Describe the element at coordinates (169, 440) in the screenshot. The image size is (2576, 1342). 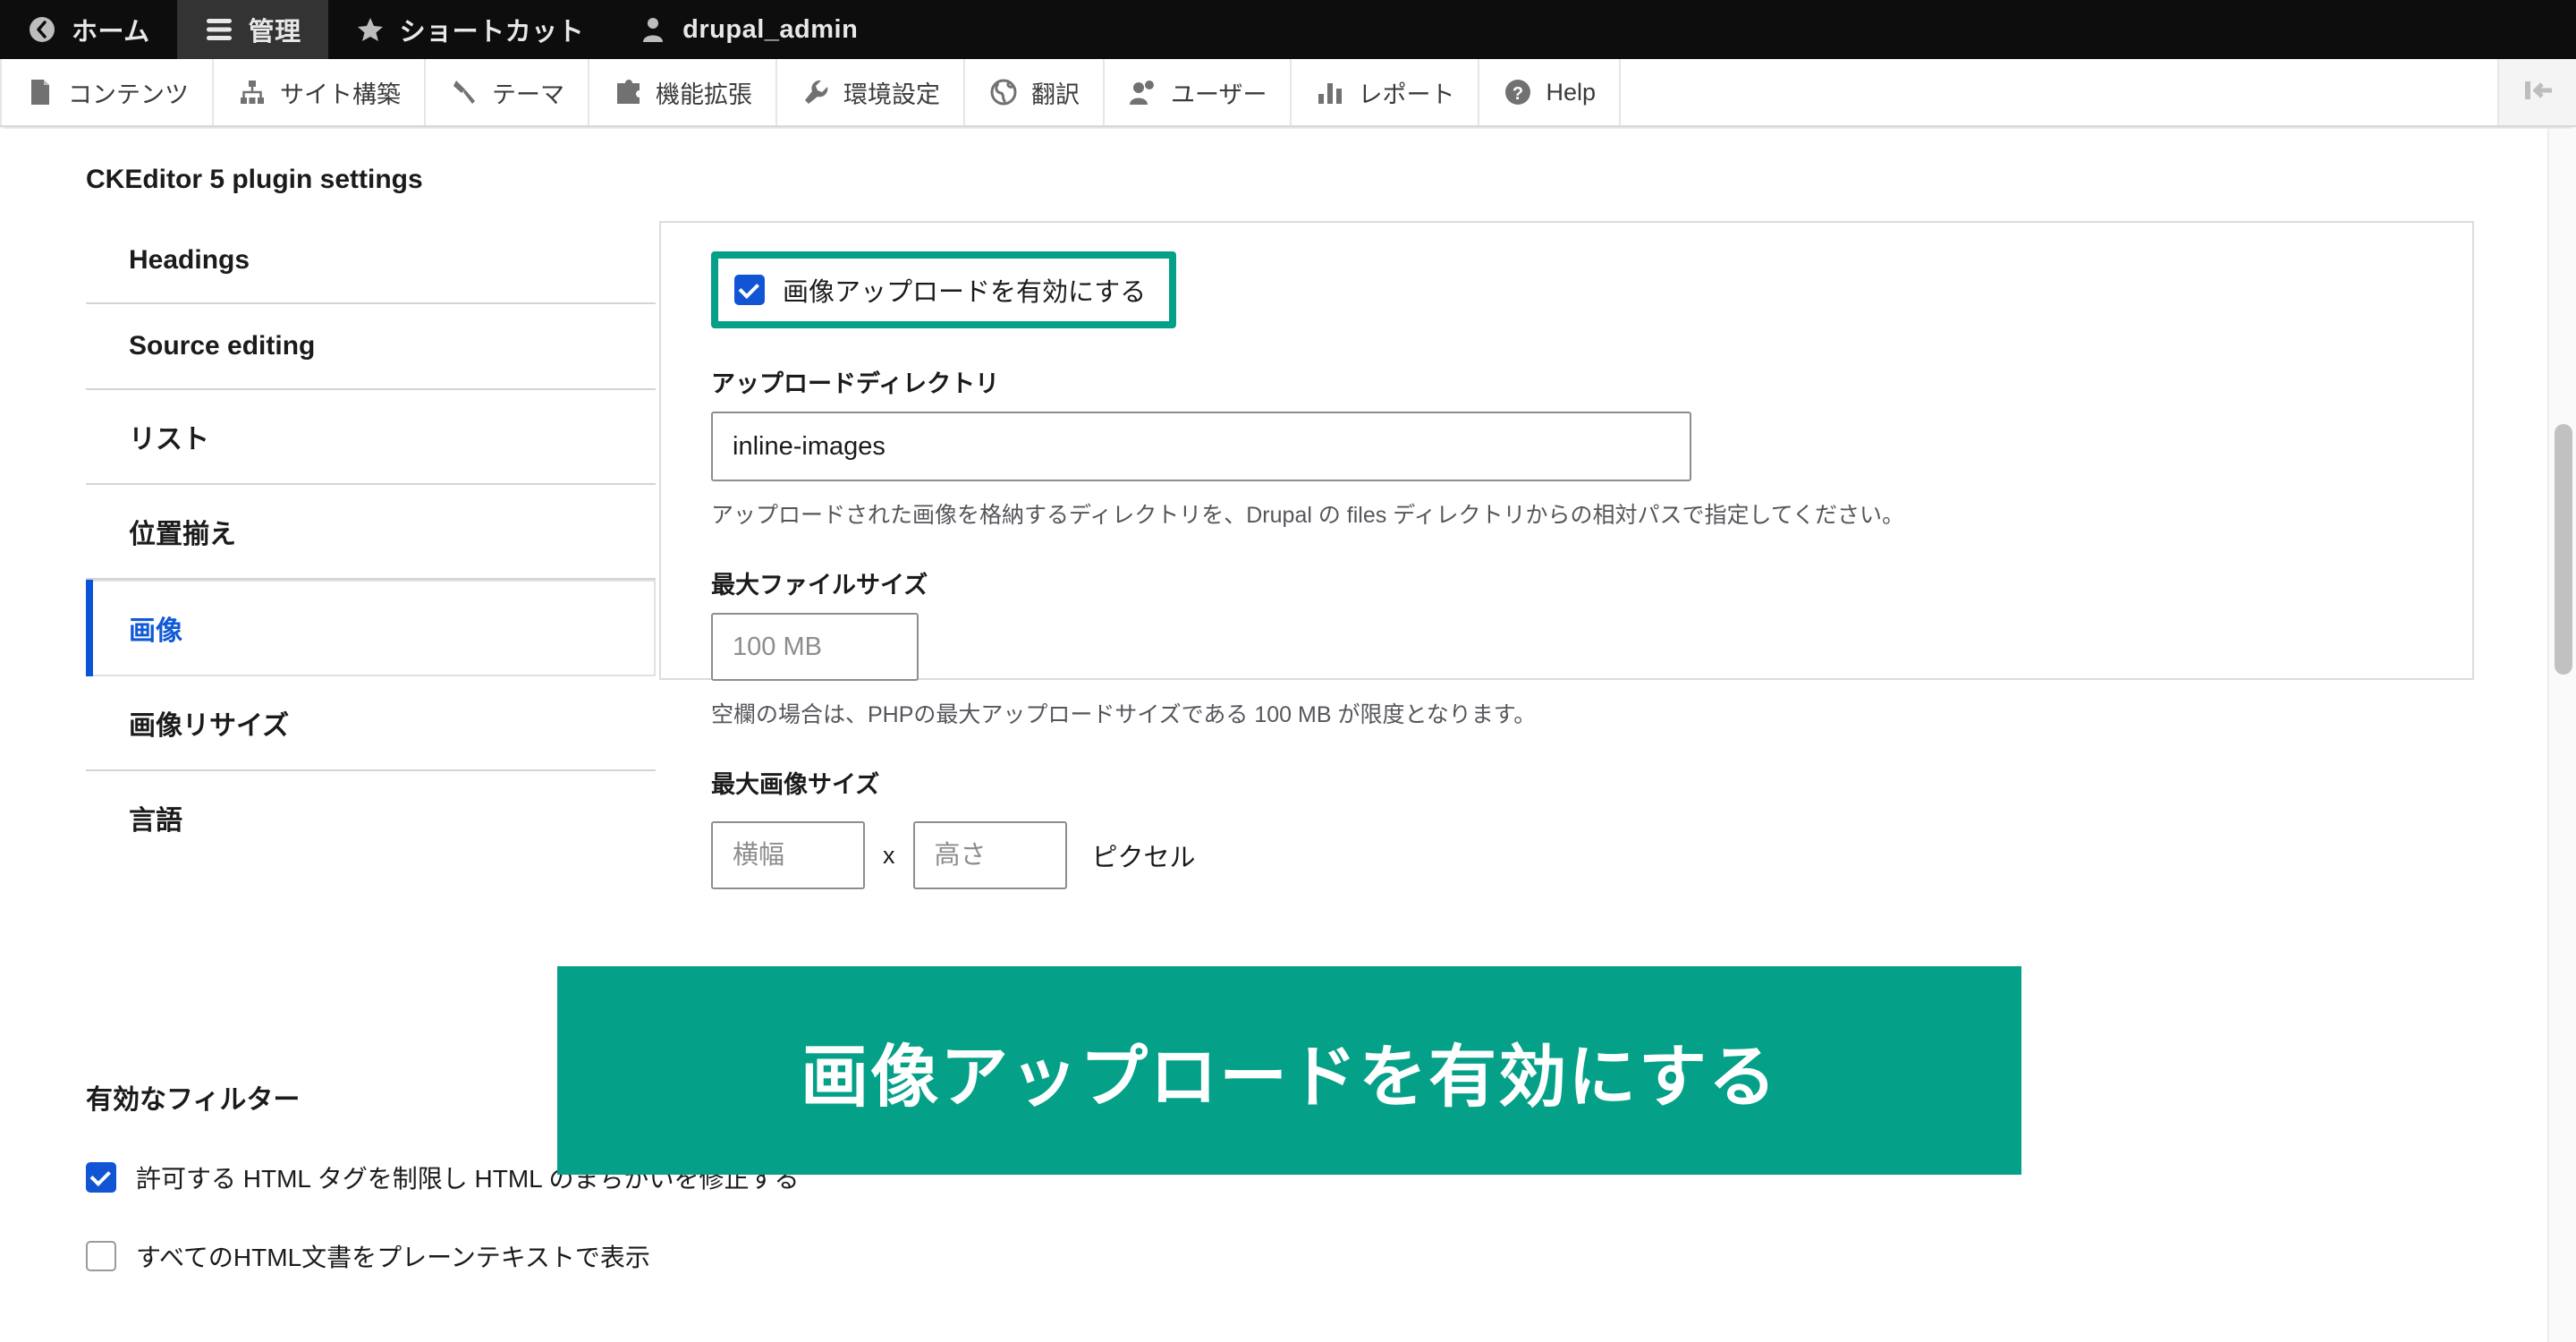
I see `sidebar-item-list-label: リスト` at that location.